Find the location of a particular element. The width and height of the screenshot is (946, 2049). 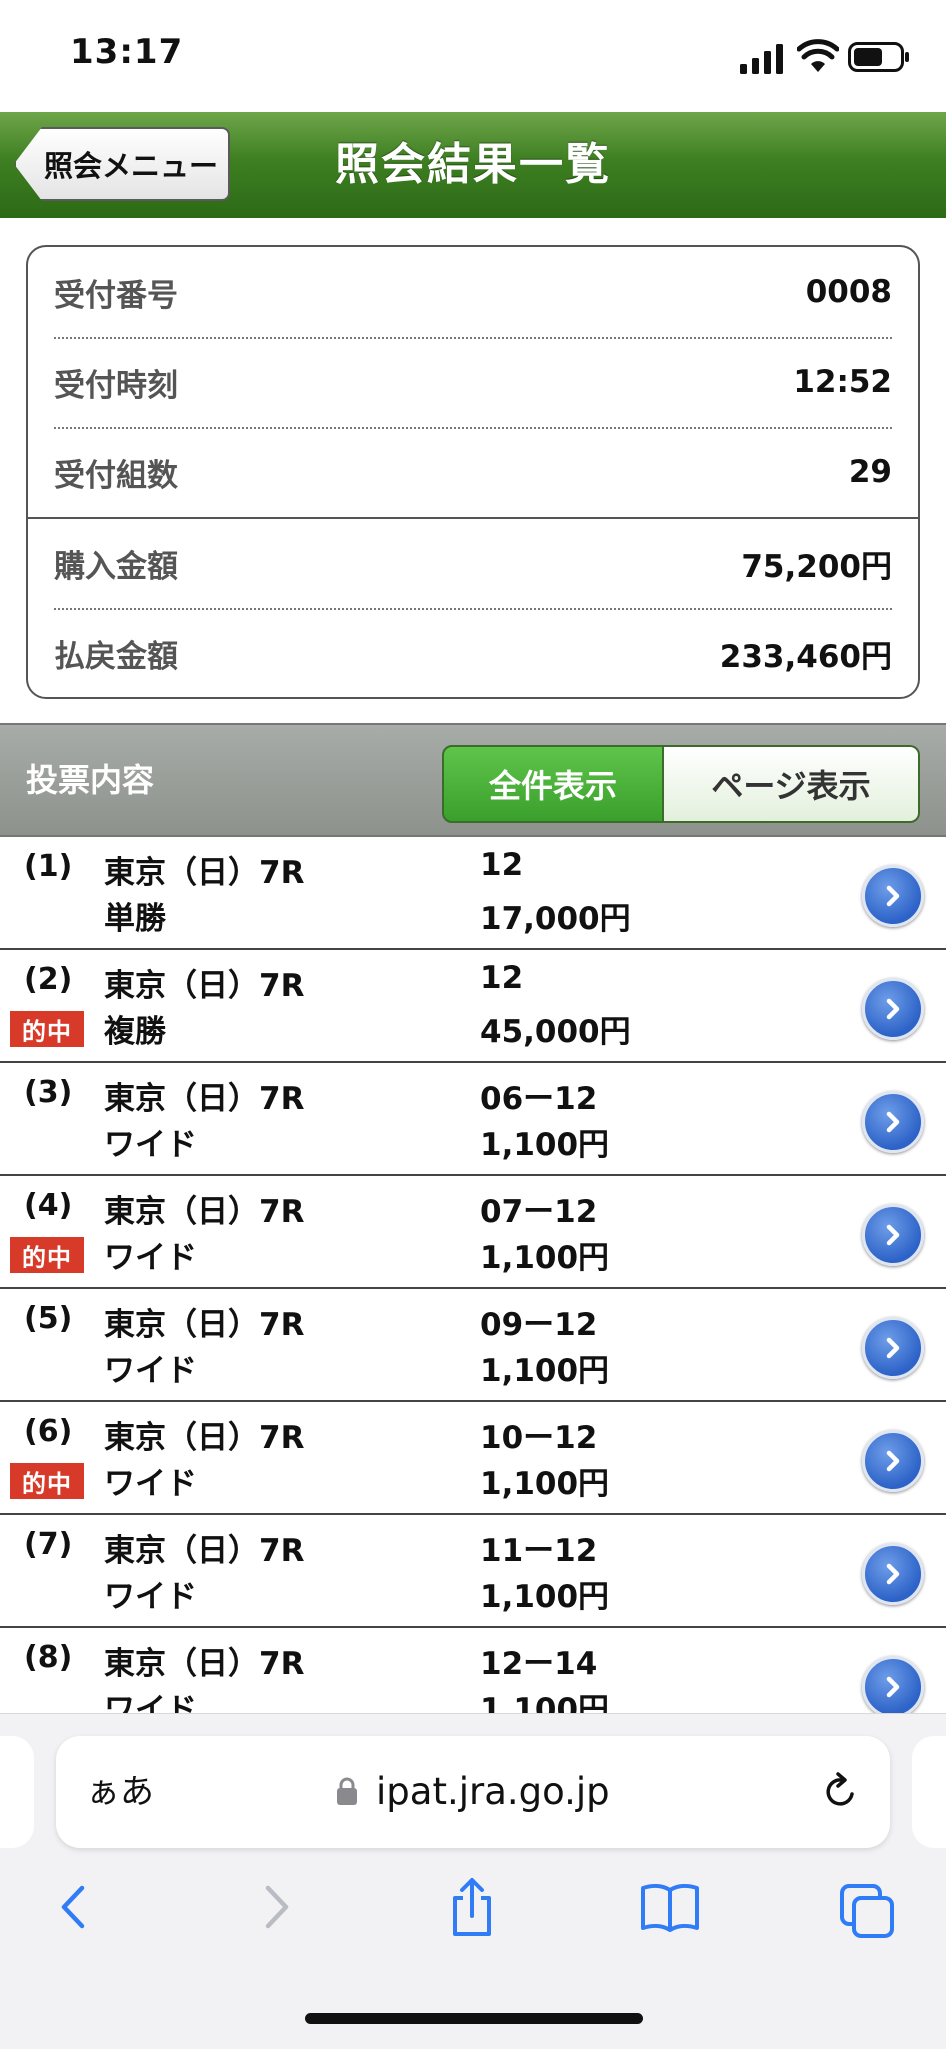

summary-row-purchase-amount: 購入金額 75,200円 is located at coordinates (473, 563).